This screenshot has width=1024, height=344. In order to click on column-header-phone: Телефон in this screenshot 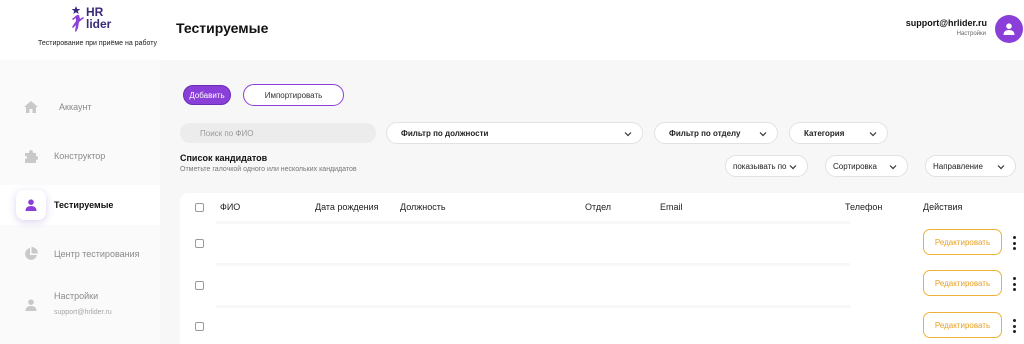, I will do `click(863, 207)`.